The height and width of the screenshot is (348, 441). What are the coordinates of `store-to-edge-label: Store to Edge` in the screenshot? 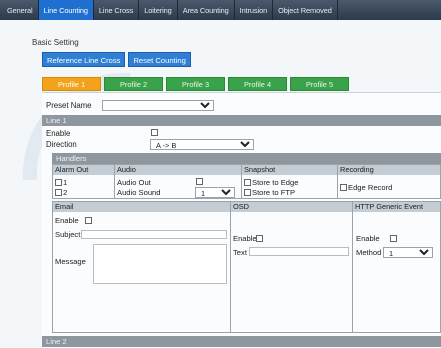 It's located at (275, 182).